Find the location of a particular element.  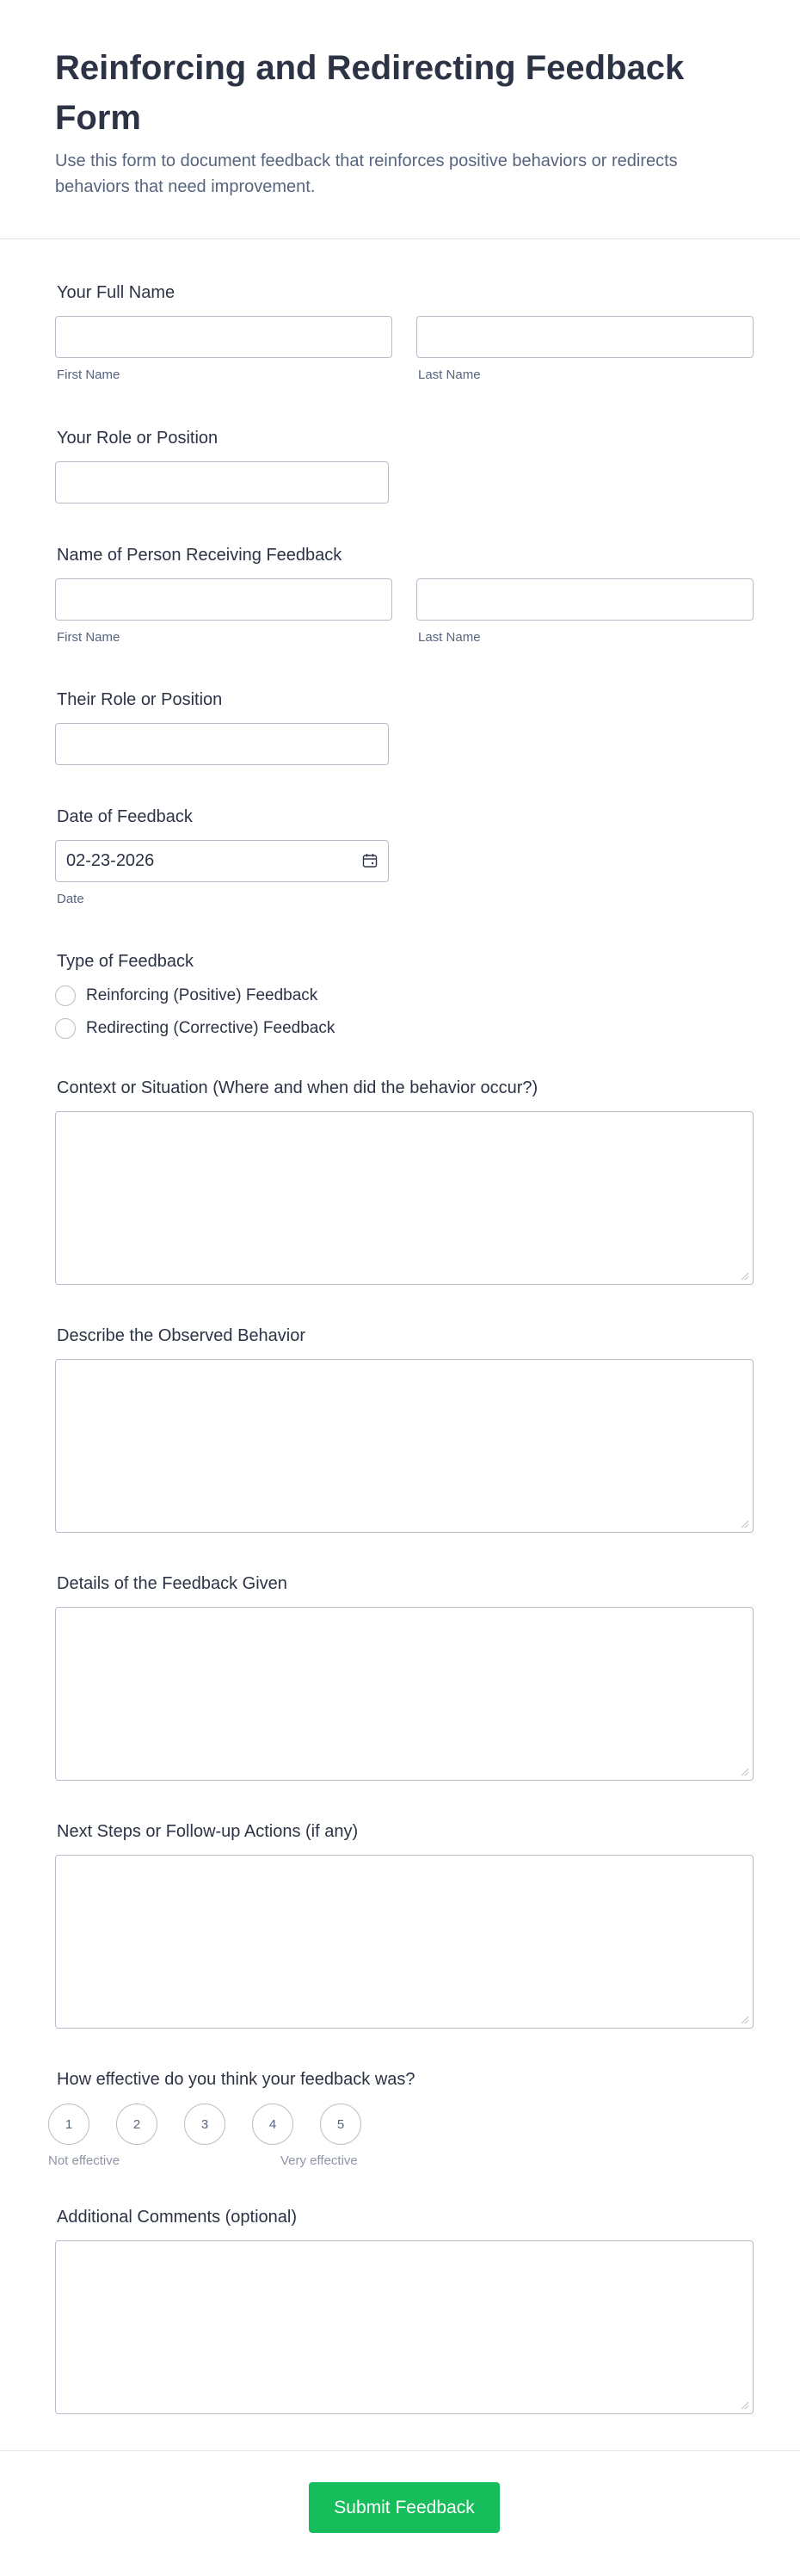

full-name-last-input is located at coordinates (585, 337).